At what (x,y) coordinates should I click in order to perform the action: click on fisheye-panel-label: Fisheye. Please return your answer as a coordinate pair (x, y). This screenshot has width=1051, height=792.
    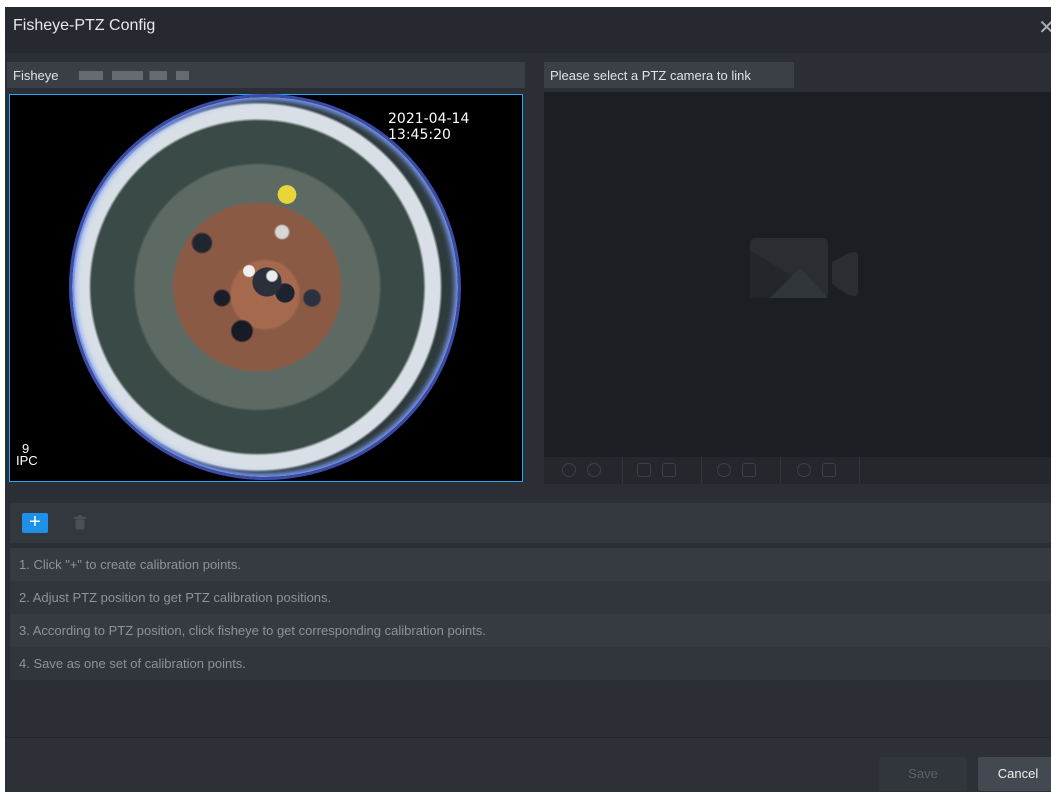
    Looking at the image, I should click on (36, 75).